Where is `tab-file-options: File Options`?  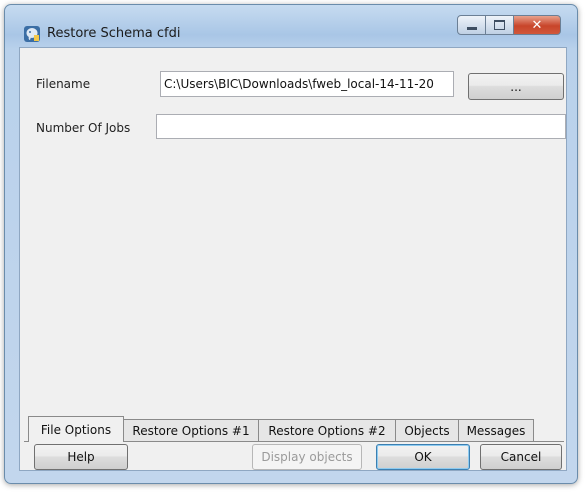
tab-file-options: File Options is located at coordinates (76, 429).